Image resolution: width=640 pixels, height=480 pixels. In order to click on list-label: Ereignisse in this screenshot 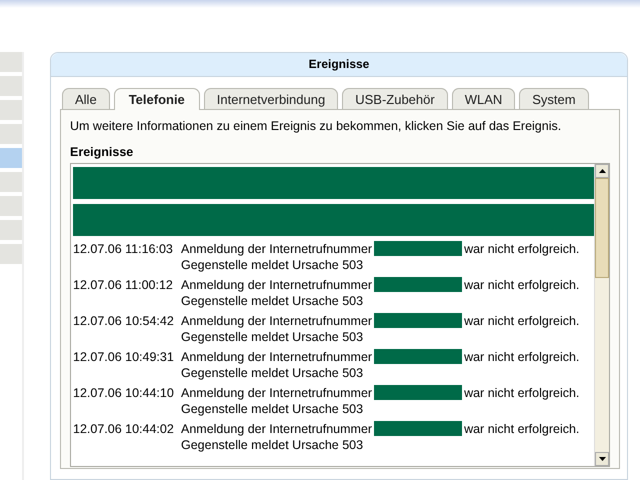, I will do `click(102, 152)`.